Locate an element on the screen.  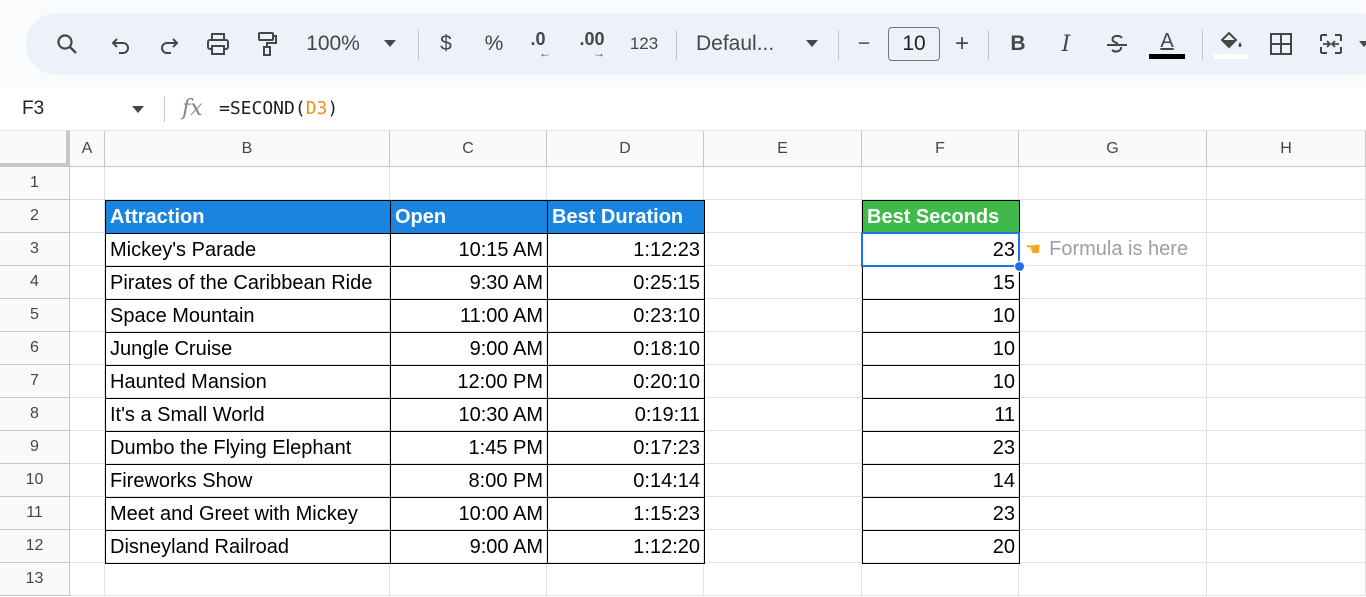
name-box-chevron-down-icon is located at coordinates (138, 109).